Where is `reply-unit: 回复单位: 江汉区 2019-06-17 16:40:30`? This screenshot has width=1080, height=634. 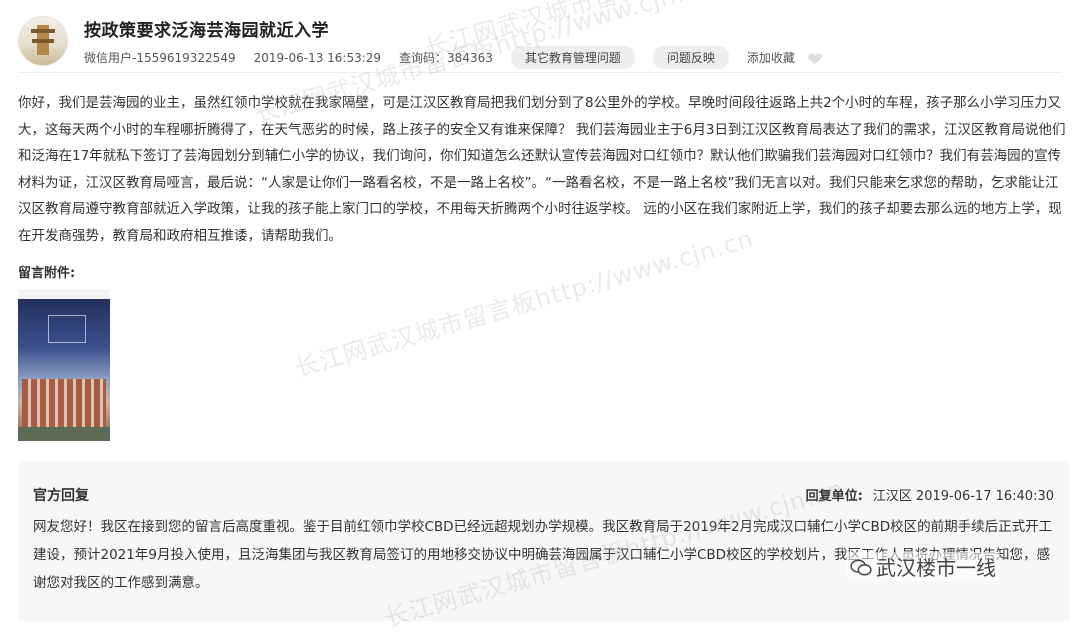 reply-unit: 回复单位: 江汉区 2019-06-17 16:40:30 is located at coordinates (930, 494).